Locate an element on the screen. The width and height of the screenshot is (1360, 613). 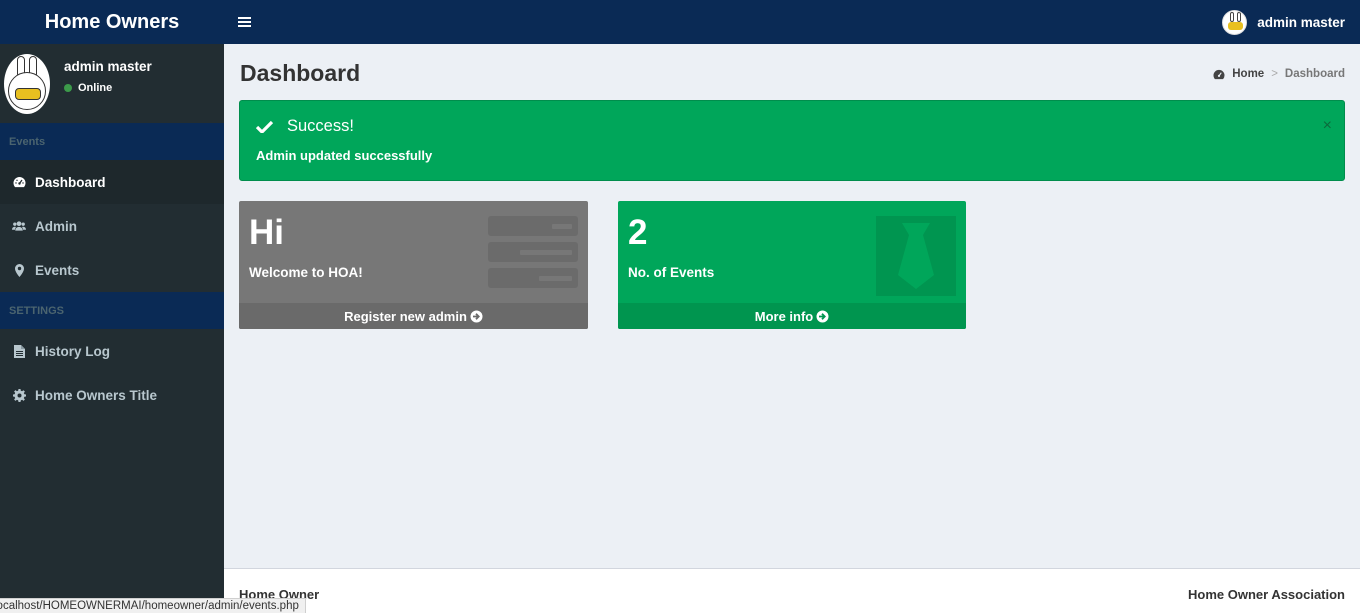
map-marker-icon is located at coordinates (19, 270).